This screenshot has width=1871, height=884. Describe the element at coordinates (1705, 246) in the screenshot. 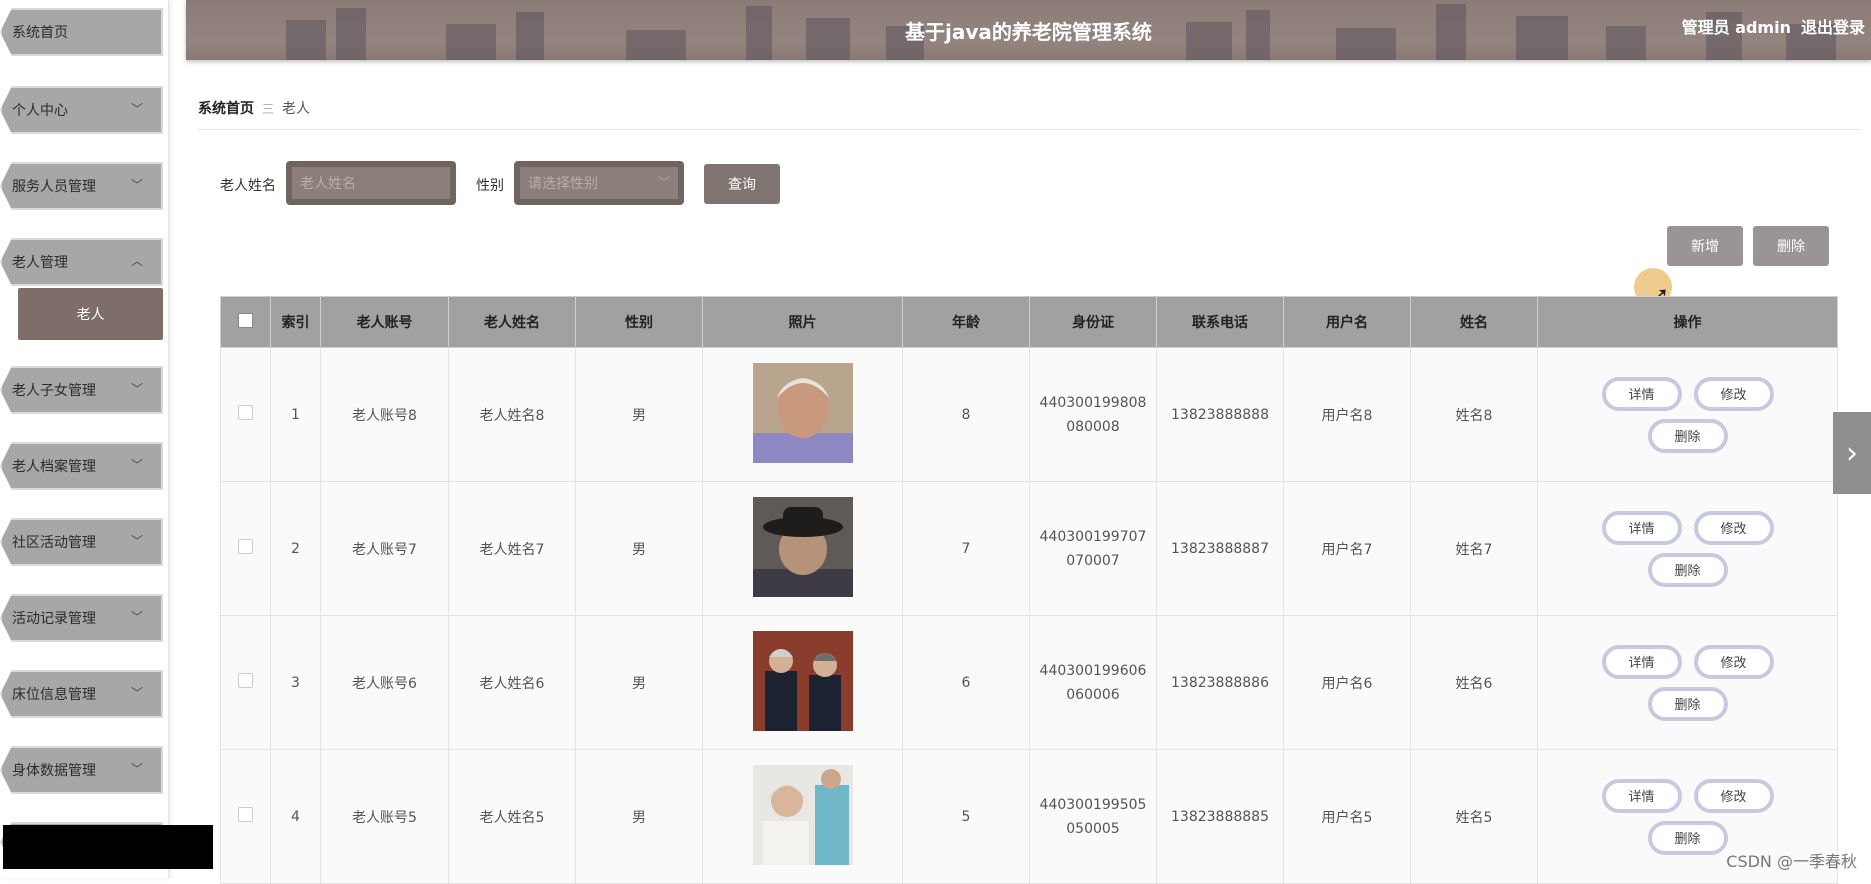

I see `add-button: 新增` at that location.